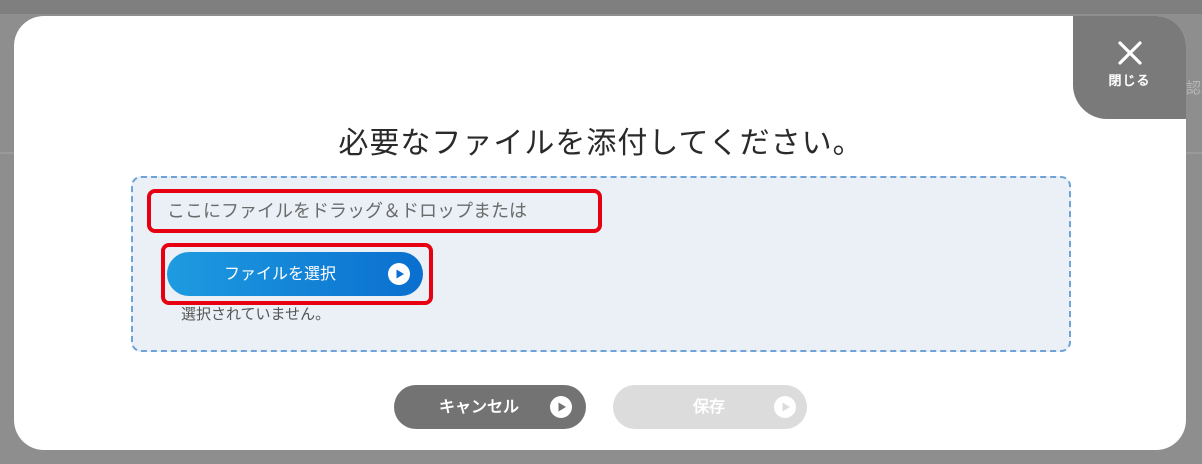  Describe the element at coordinates (1194, 88) in the screenshot. I see `background-edge-text: 認` at that location.